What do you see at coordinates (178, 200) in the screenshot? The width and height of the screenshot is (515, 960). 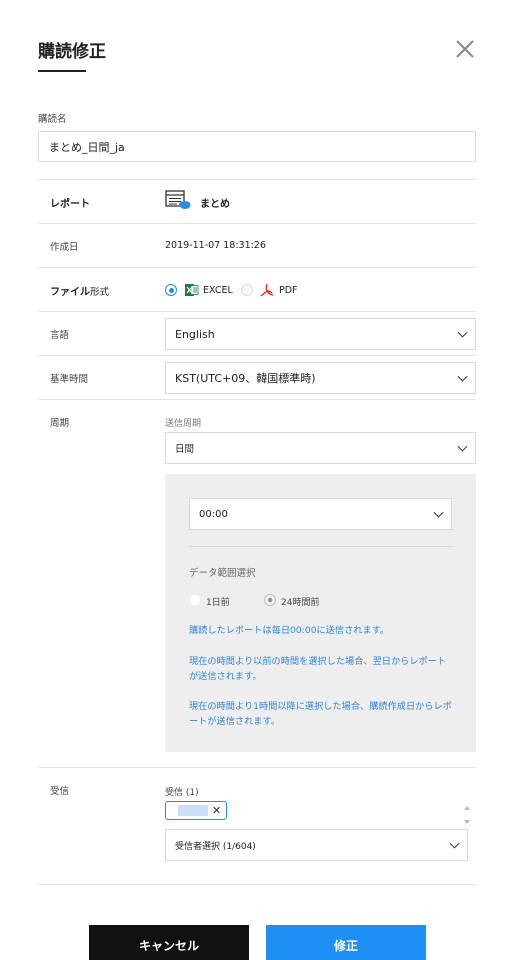 I see `report-icon` at bounding box center [178, 200].